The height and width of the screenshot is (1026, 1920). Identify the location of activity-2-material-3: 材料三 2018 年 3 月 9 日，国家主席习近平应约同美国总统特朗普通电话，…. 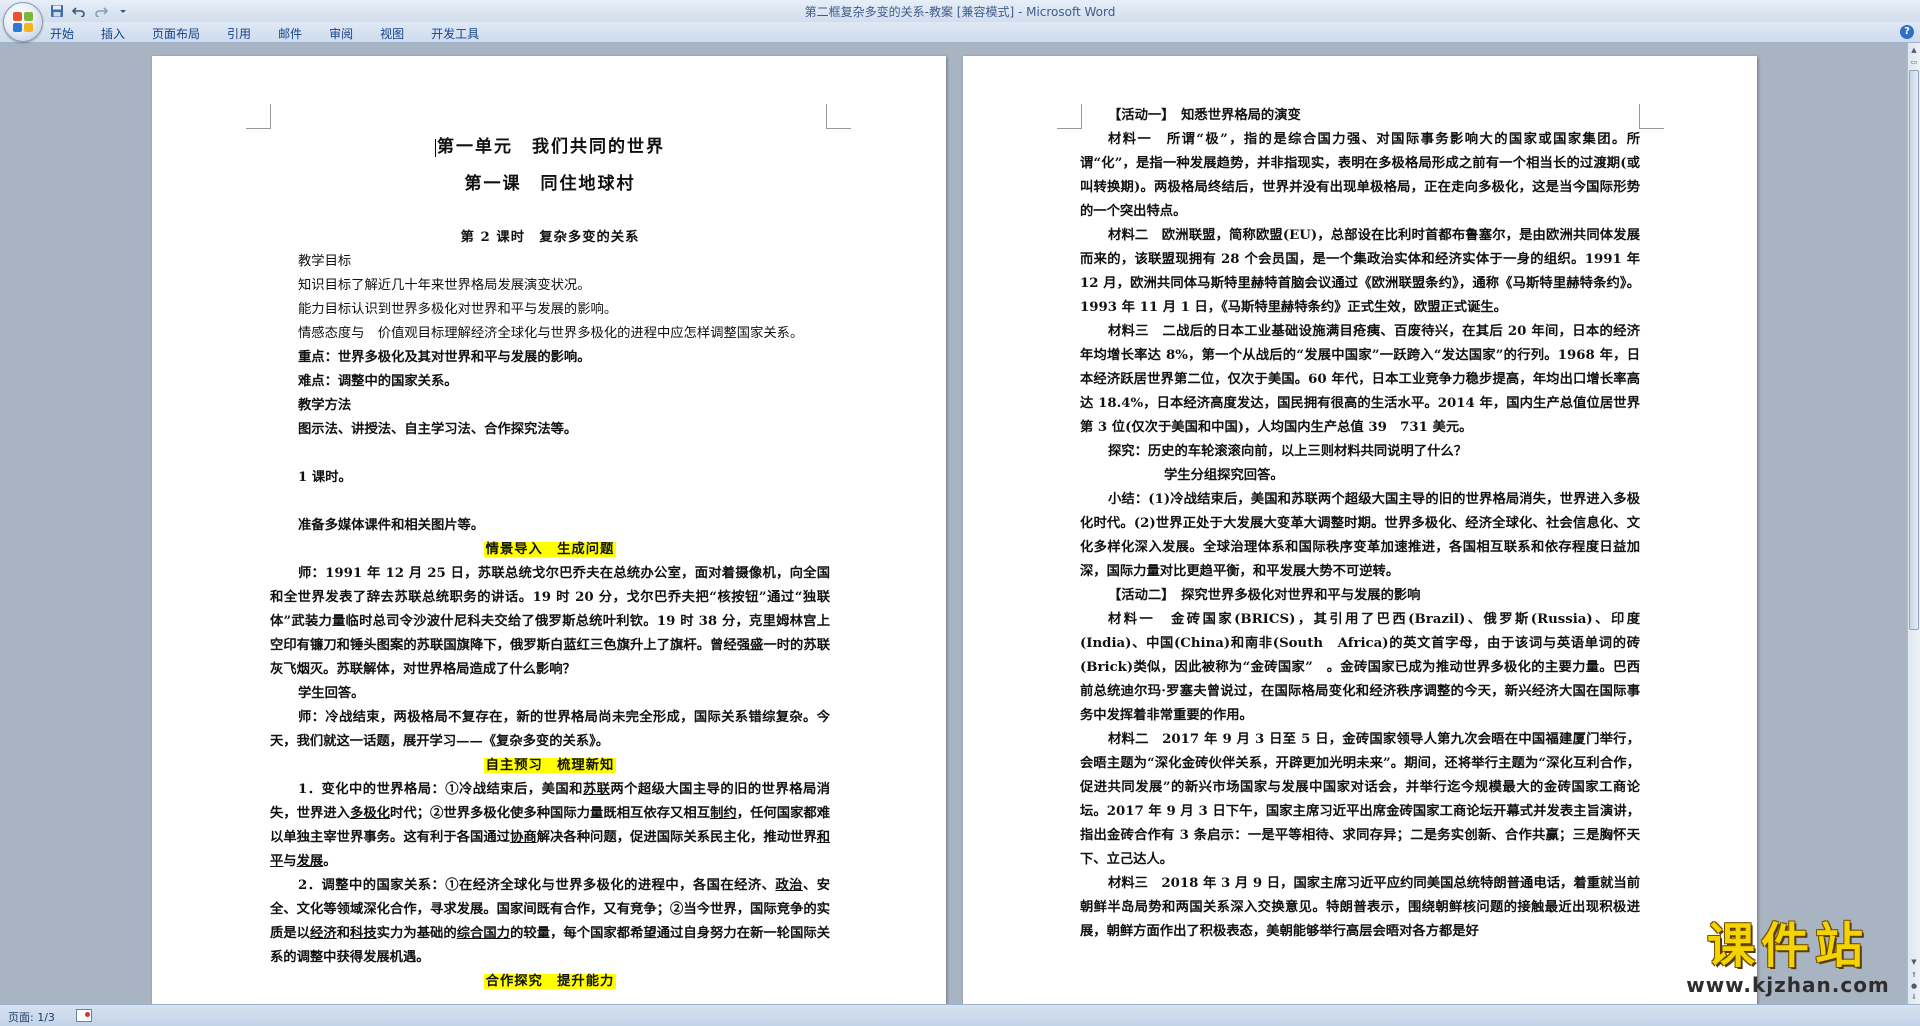
(1360, 907).